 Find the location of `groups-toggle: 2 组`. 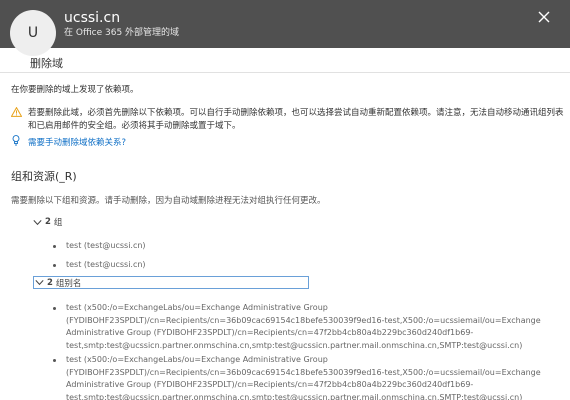

groups-toggle: 2 组 is located at coordinates (47, 222).